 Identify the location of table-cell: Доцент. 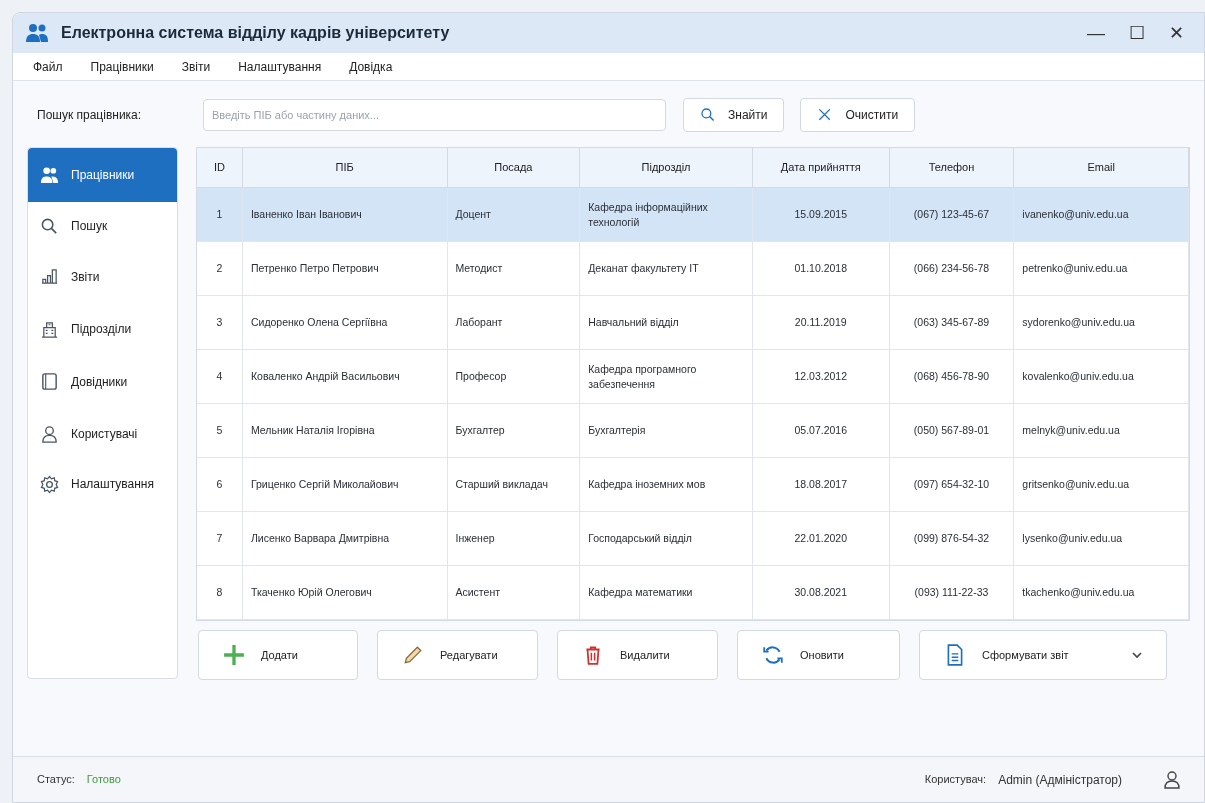
(514, 214).